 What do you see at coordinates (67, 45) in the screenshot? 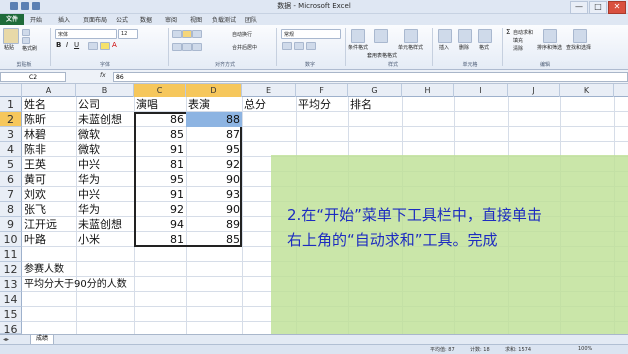
I see `italic-icon: I` at bounding box center [67, 45].